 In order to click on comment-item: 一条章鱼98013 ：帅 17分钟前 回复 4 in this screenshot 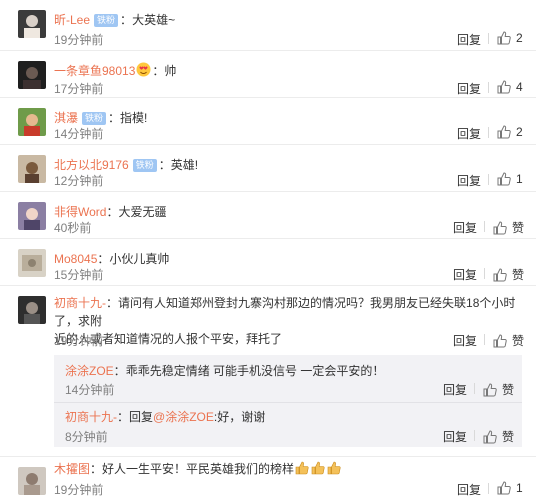, I will do `click(268, 74)`.